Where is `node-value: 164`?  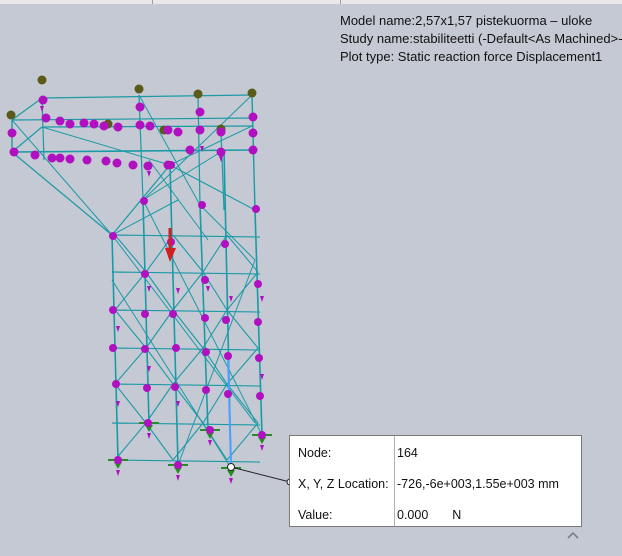 node-value: 164 is located at coordinates (407, 453).